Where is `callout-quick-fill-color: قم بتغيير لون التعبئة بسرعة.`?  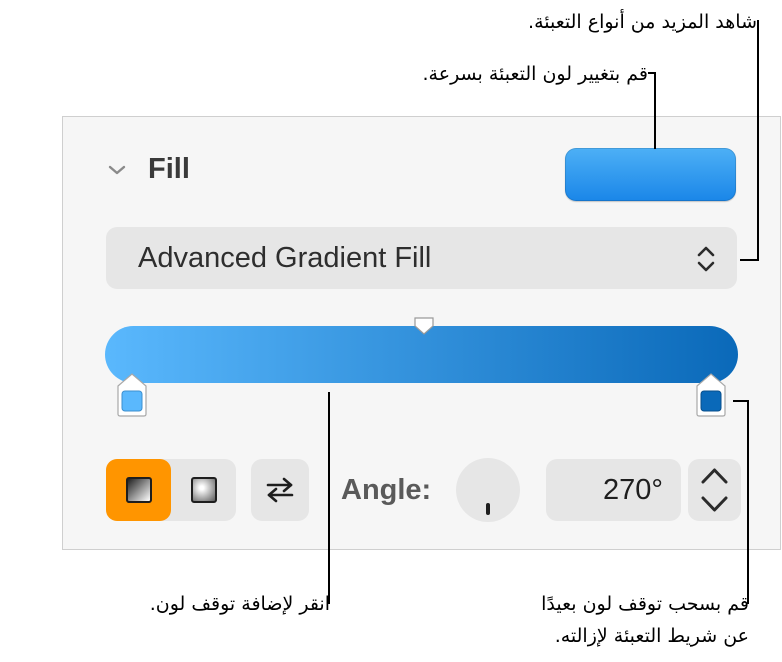 callout-quick-fill-color: قم بتغيير لون التعبئة بسرعة. is located at coordinates (535, 74).